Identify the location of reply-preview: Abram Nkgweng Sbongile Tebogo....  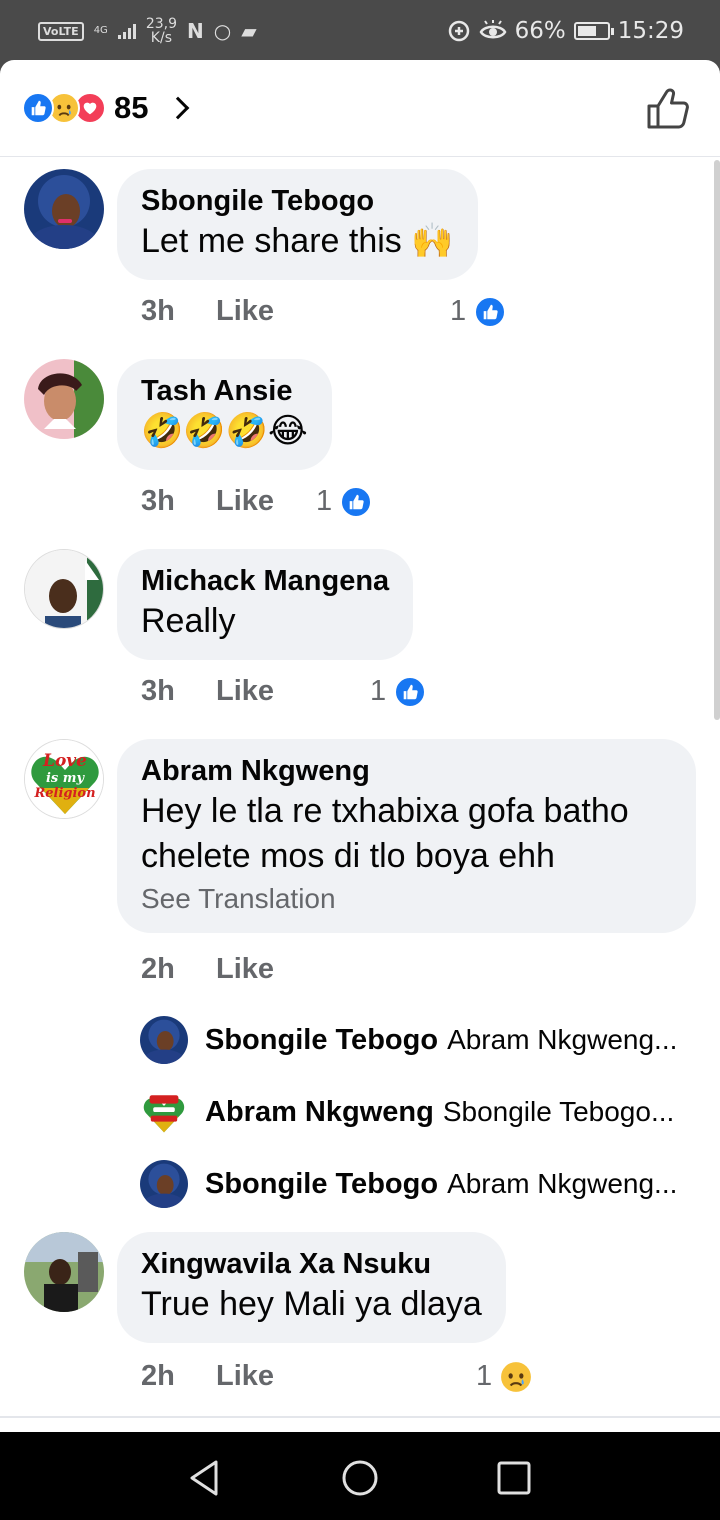
(425, 1112).